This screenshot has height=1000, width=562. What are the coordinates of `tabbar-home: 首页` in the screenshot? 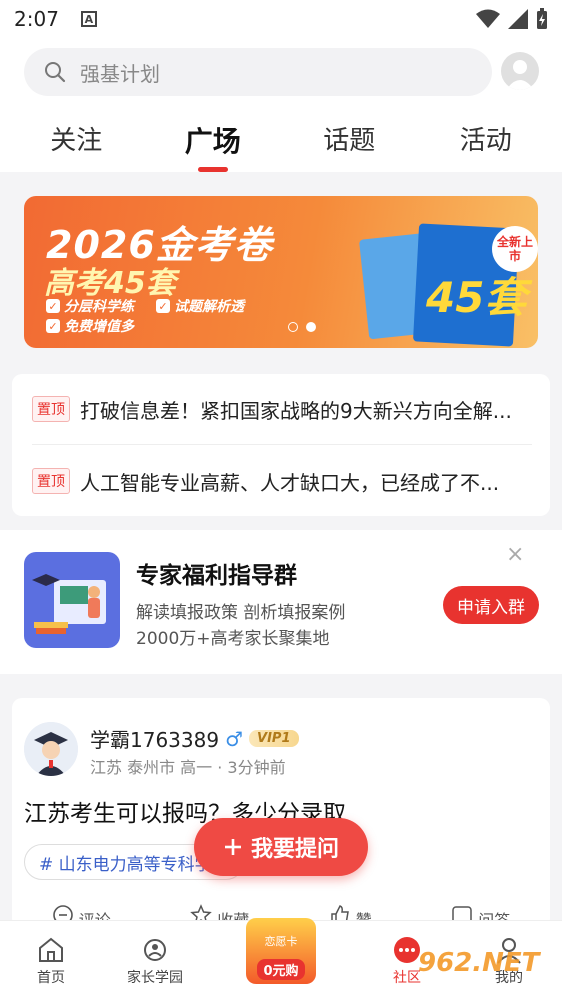 It's located at (51, 960).